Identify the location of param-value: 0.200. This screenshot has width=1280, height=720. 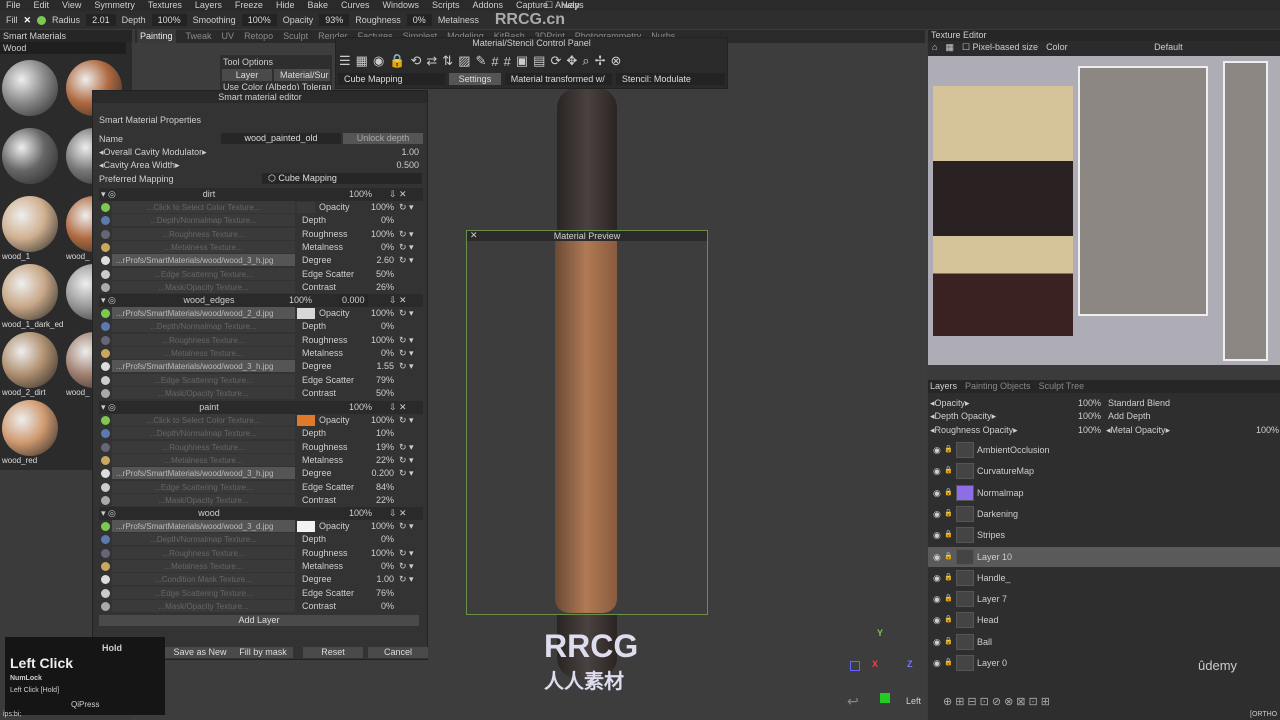
(379, 473).